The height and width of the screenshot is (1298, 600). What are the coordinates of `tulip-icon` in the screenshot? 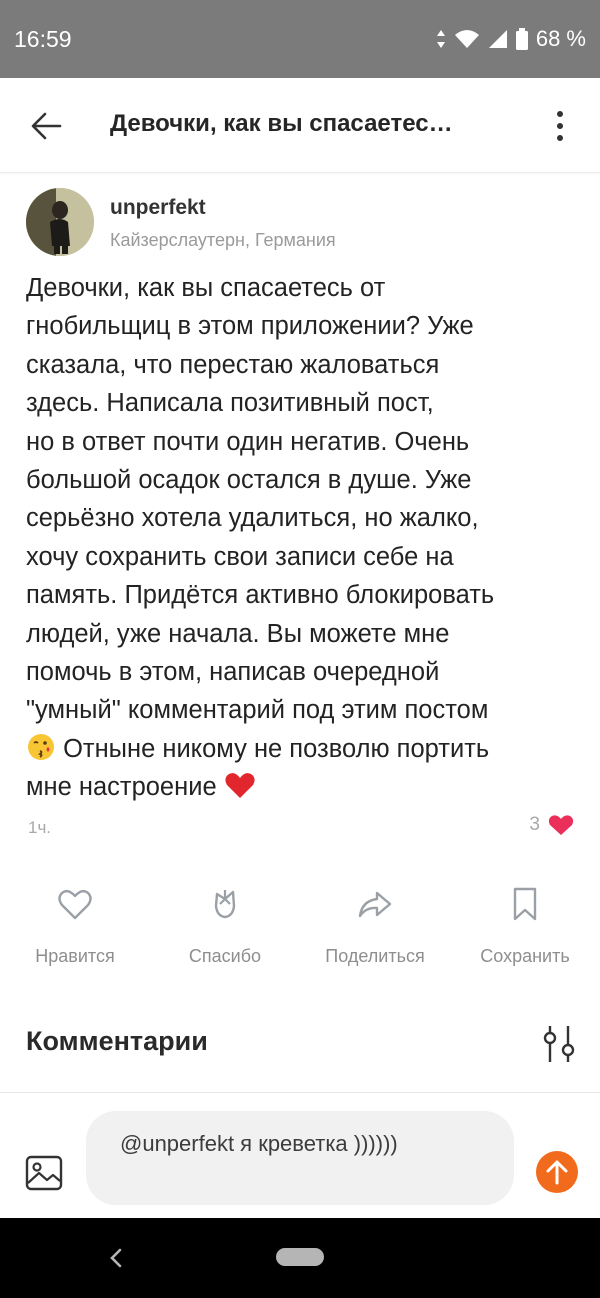 It's located at (225, 904).